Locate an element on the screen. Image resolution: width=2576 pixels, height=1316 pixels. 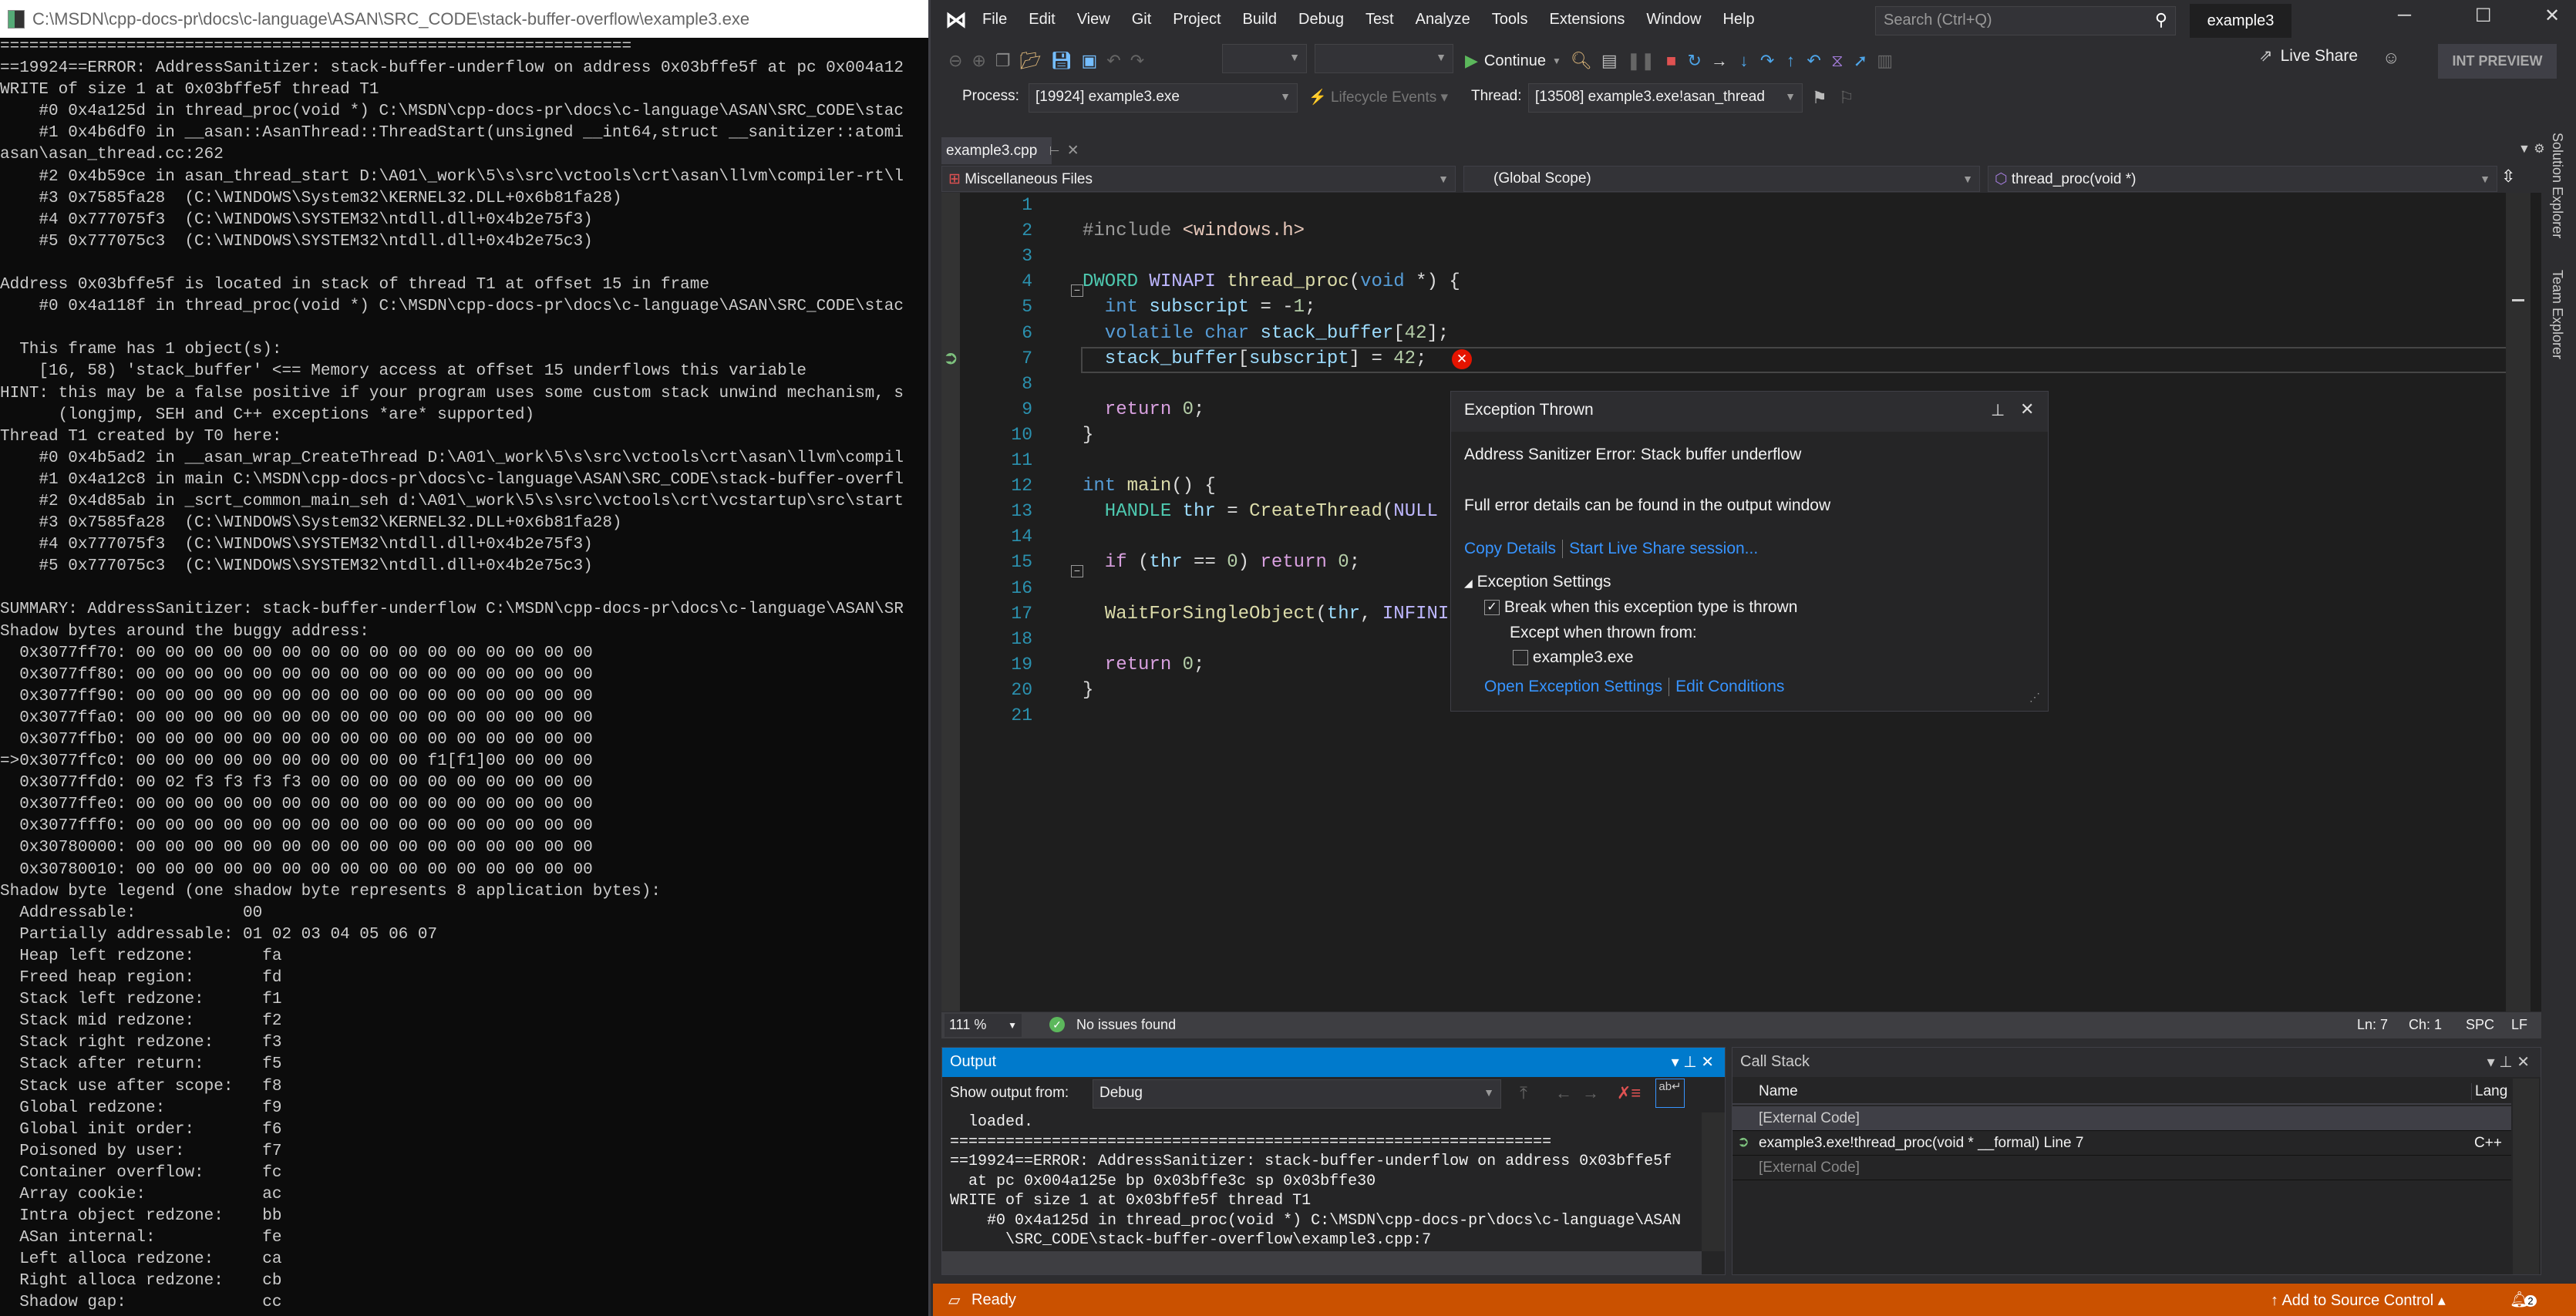
code-line: WaitForSingleObject(thr, INFINI is located at coordinates (1266, 614).